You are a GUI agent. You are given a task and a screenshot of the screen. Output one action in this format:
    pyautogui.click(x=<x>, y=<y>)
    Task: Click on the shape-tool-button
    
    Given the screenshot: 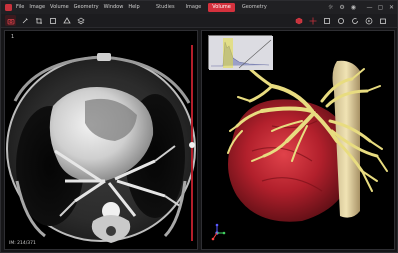 What is the action you would take?
    pyautogui.click(x=66, y=20)
    